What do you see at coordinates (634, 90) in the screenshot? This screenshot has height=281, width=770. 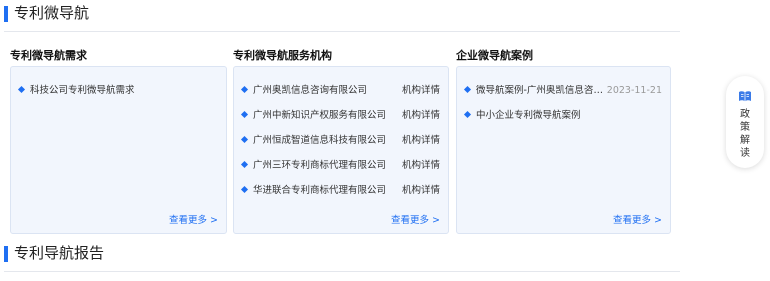 I see `case-date: 2023-11-21` at bounding box center [634, 90].